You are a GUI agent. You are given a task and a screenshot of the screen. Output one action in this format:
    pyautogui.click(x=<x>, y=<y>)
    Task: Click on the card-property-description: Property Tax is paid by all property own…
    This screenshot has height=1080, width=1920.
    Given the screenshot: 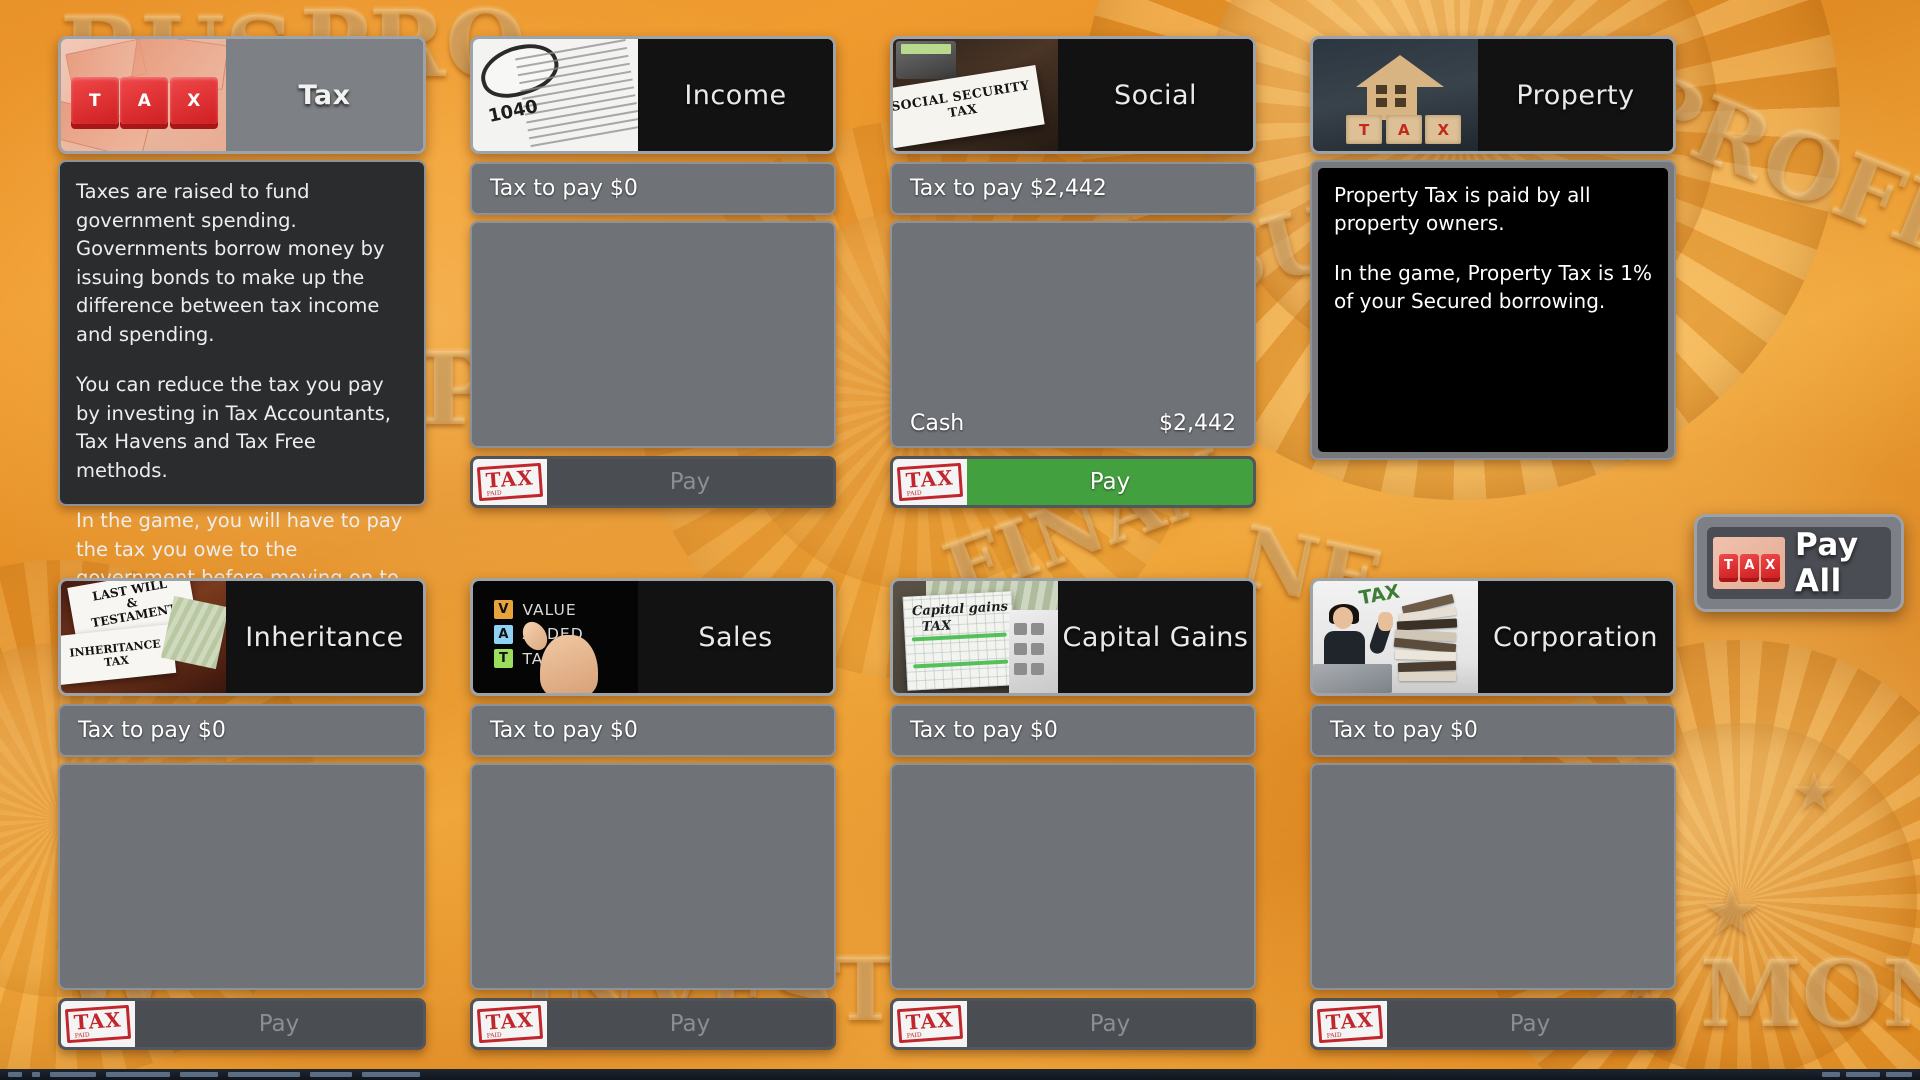 What is the action you would take?
    pyautogui.click(x=1493, y=310)
    